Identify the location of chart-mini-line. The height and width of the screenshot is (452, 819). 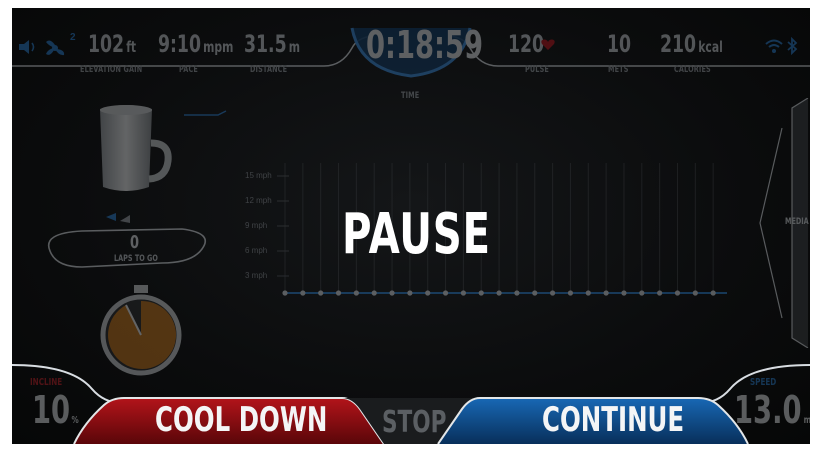
(205, 113).